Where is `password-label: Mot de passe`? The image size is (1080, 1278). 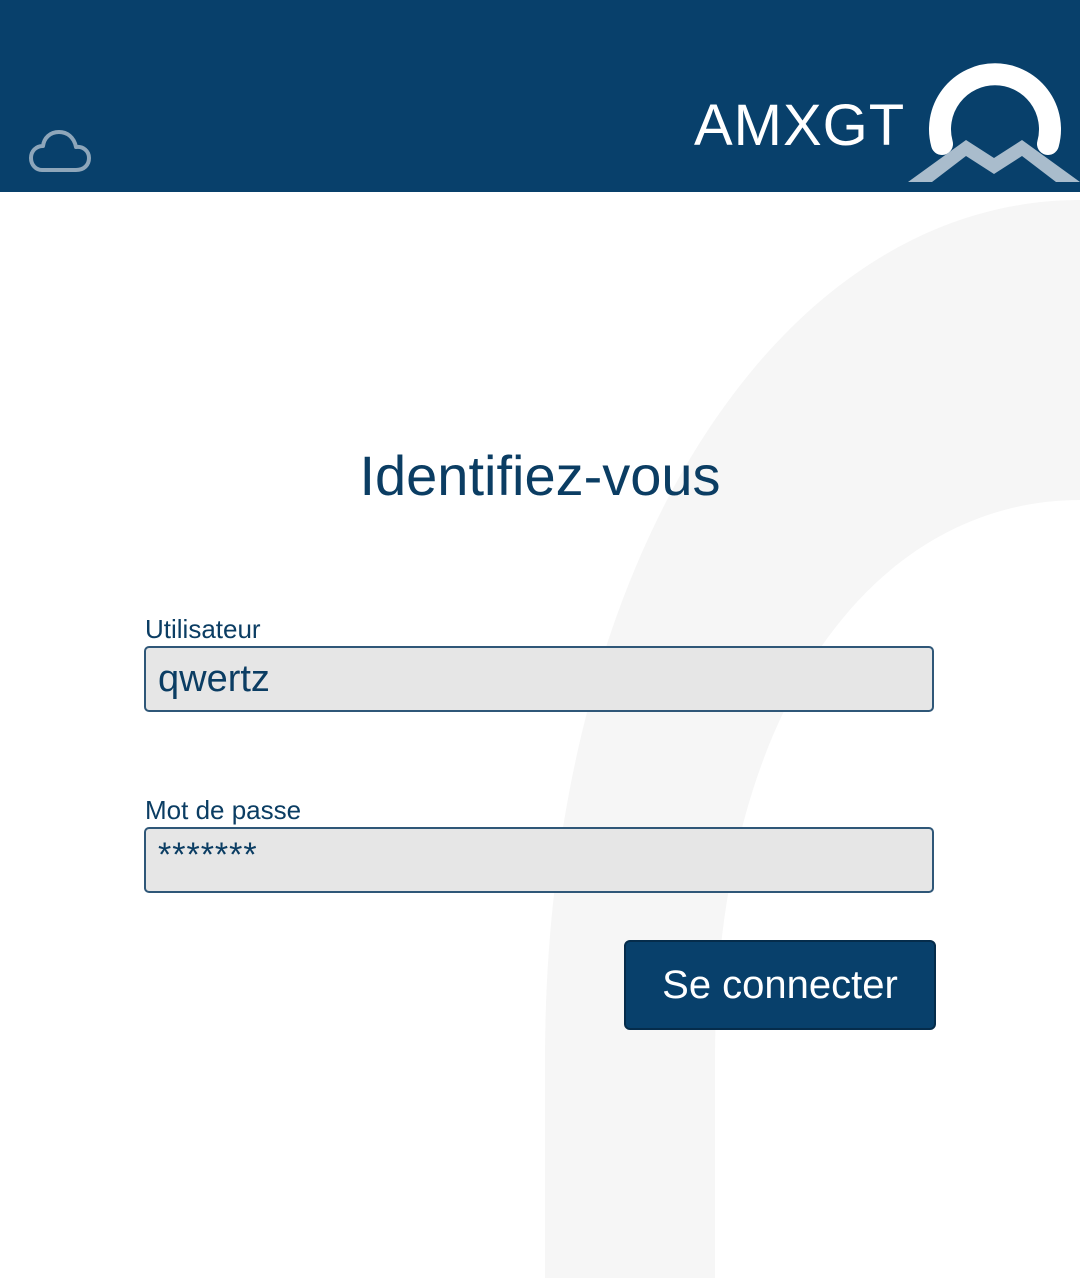
password-label: Mot de passe is located at coordinates (223, 810).